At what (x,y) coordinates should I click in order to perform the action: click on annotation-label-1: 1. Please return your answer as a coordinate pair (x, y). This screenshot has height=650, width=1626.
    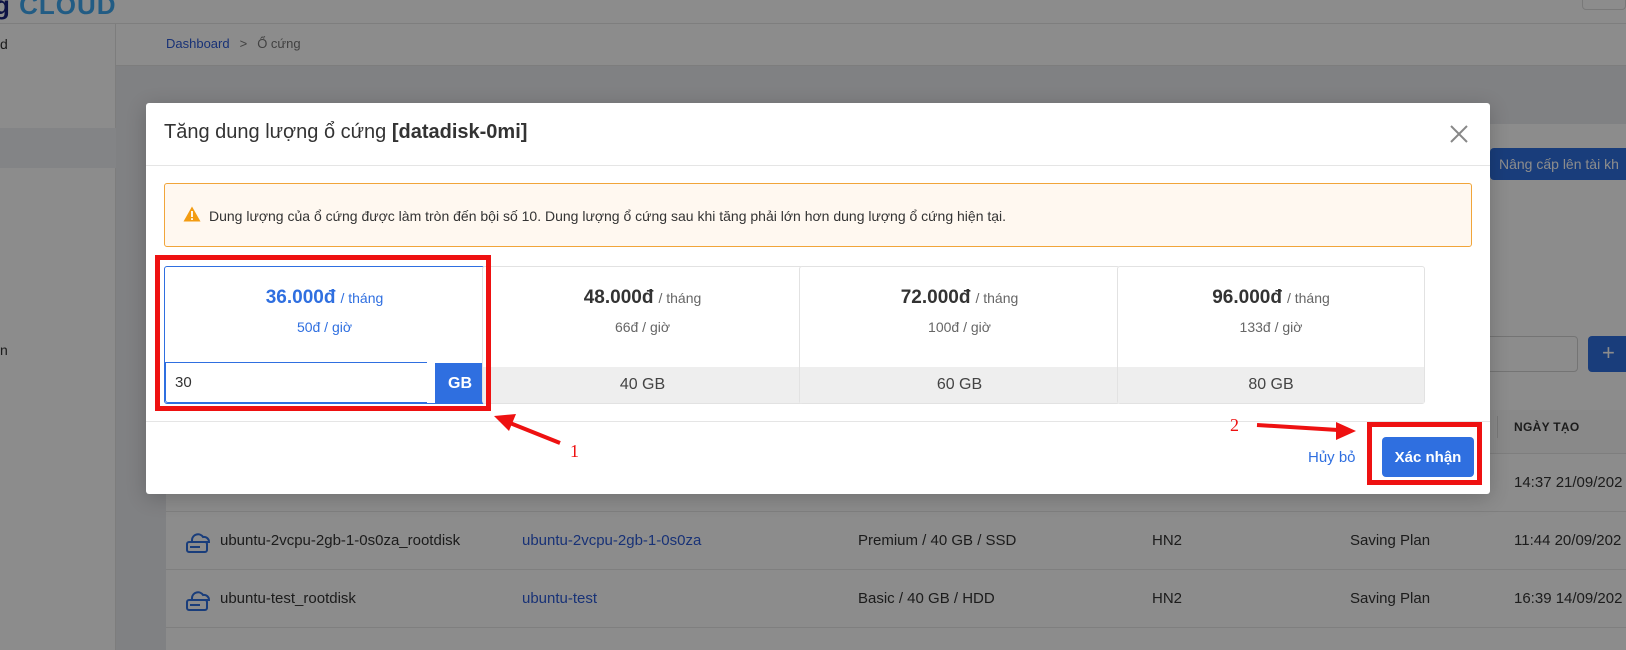
    Looking at the image, I should click on (574, 451).